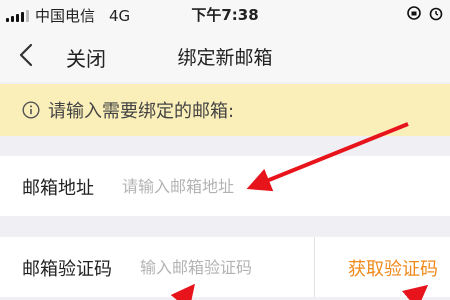 The width and height of the screenshot is (450, 300). Describe the element at coordinates (414, 13) in the screenshot. I see `rotation-lock-icon` at that location.